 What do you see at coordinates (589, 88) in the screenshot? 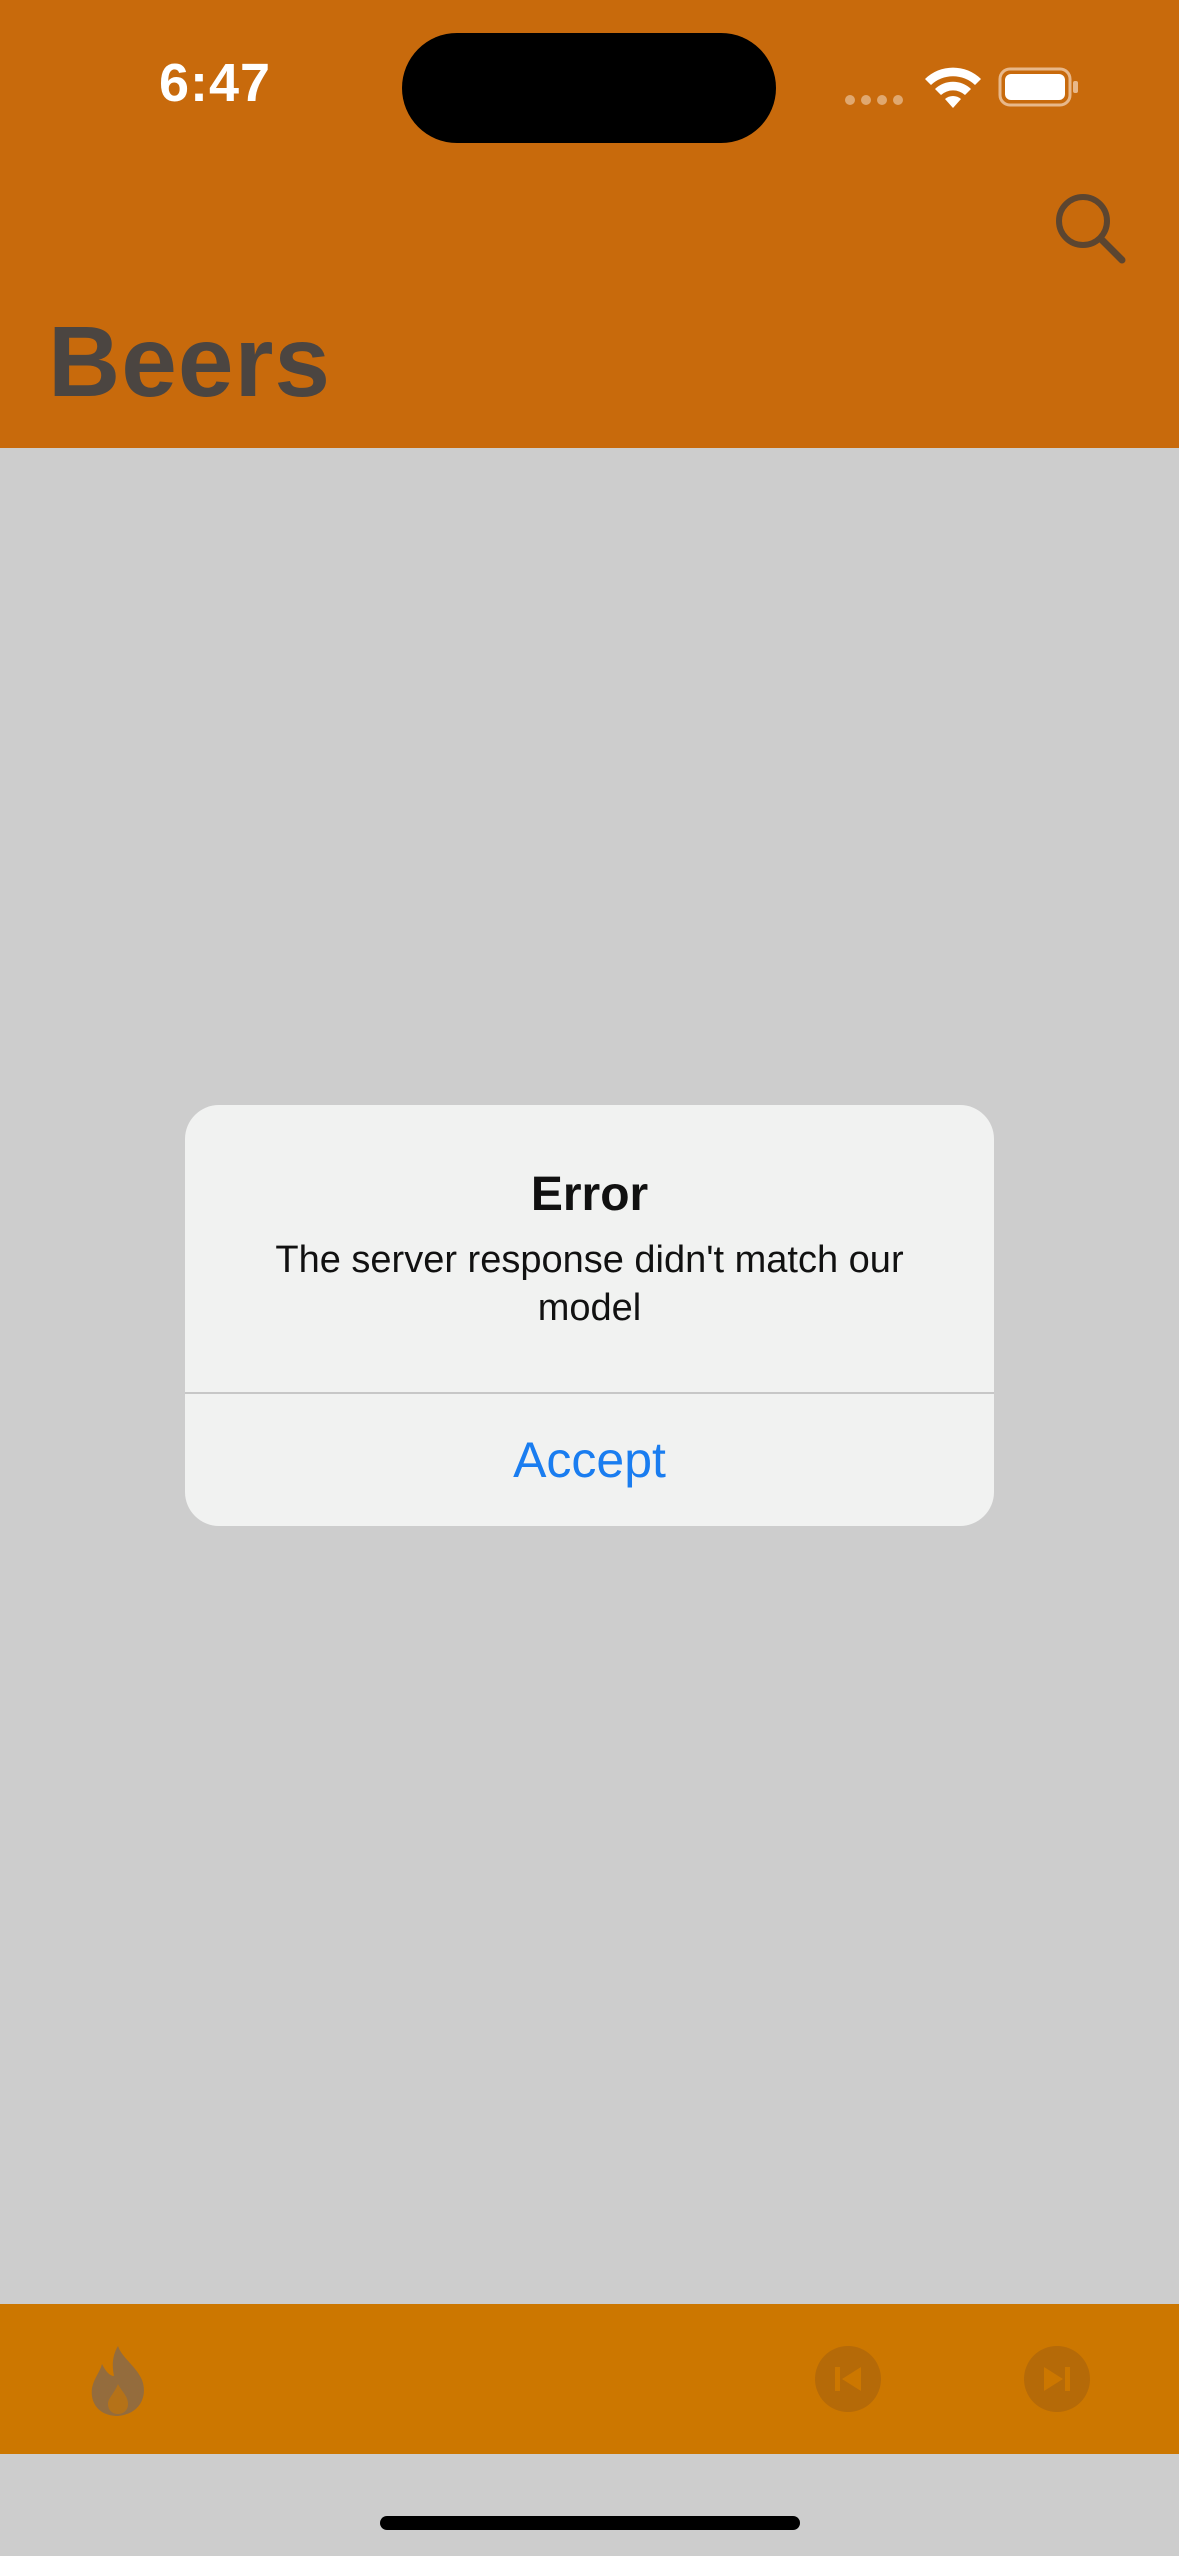
I see `dynamic-island` at bounding box center [589, 88].